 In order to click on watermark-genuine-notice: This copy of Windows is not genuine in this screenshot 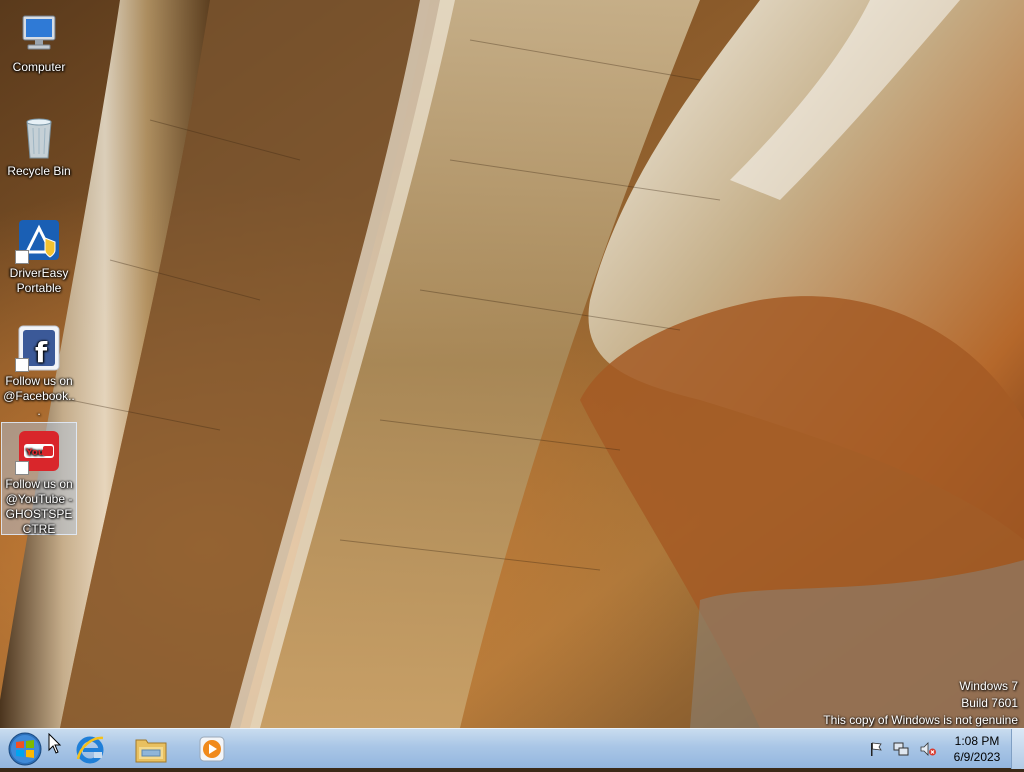, I will do `click(920, 720)`.